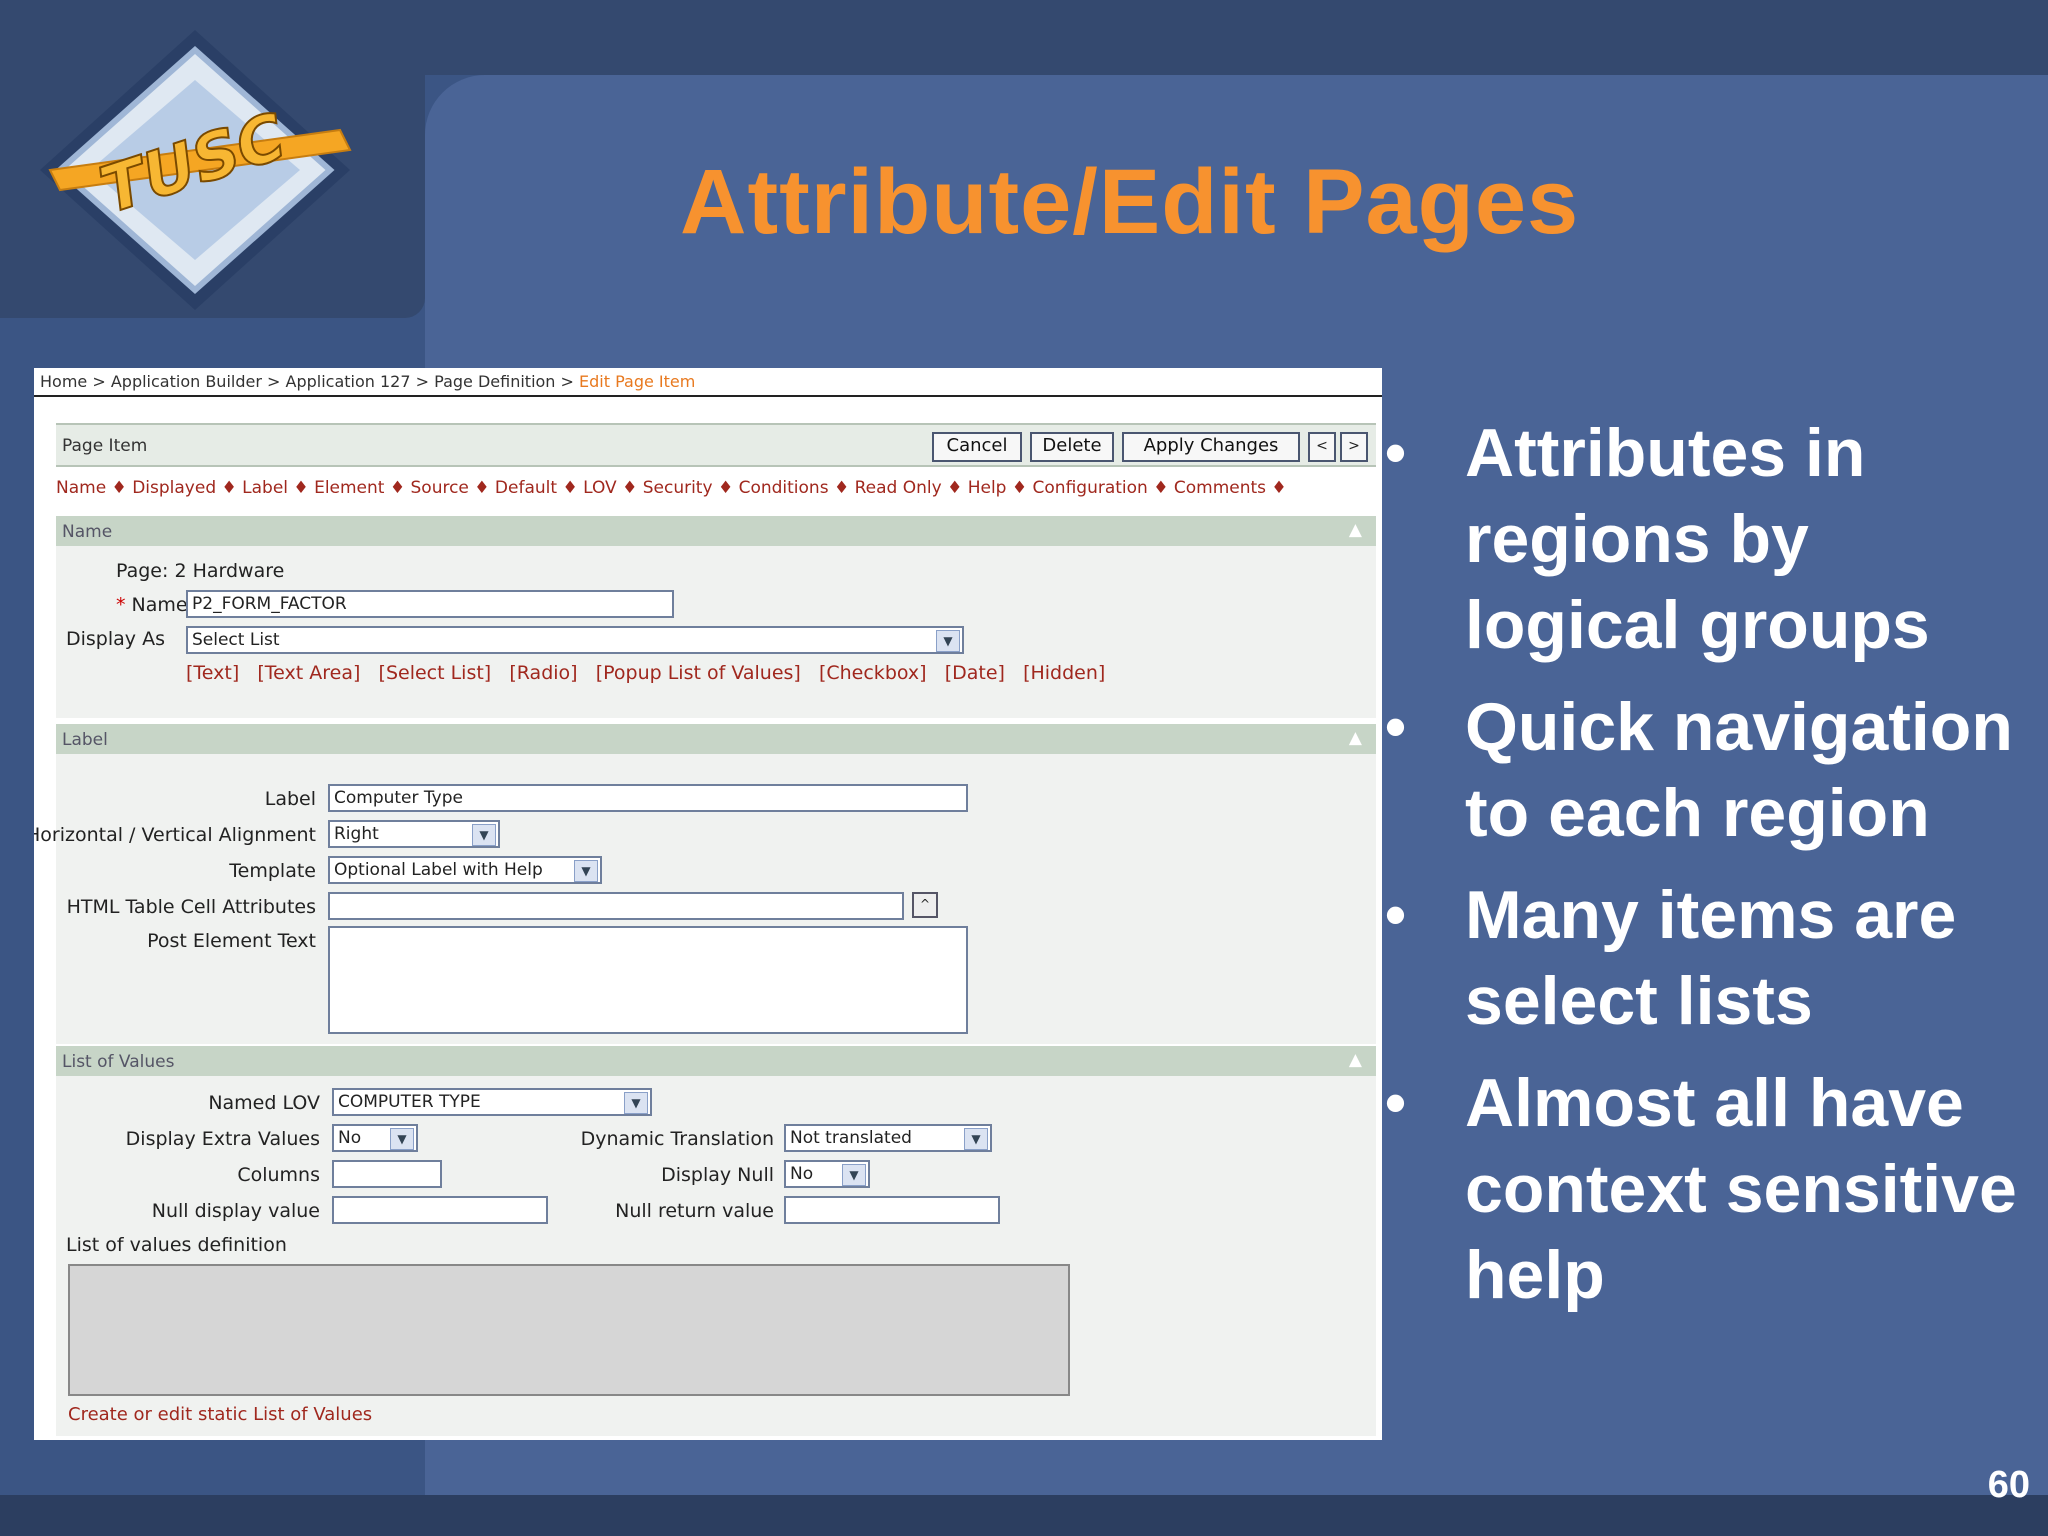 This screenshot has width=2048, height=1536. I want to click on bullet-item: • Almost all have context sensitive help, so click(1705, 1189).